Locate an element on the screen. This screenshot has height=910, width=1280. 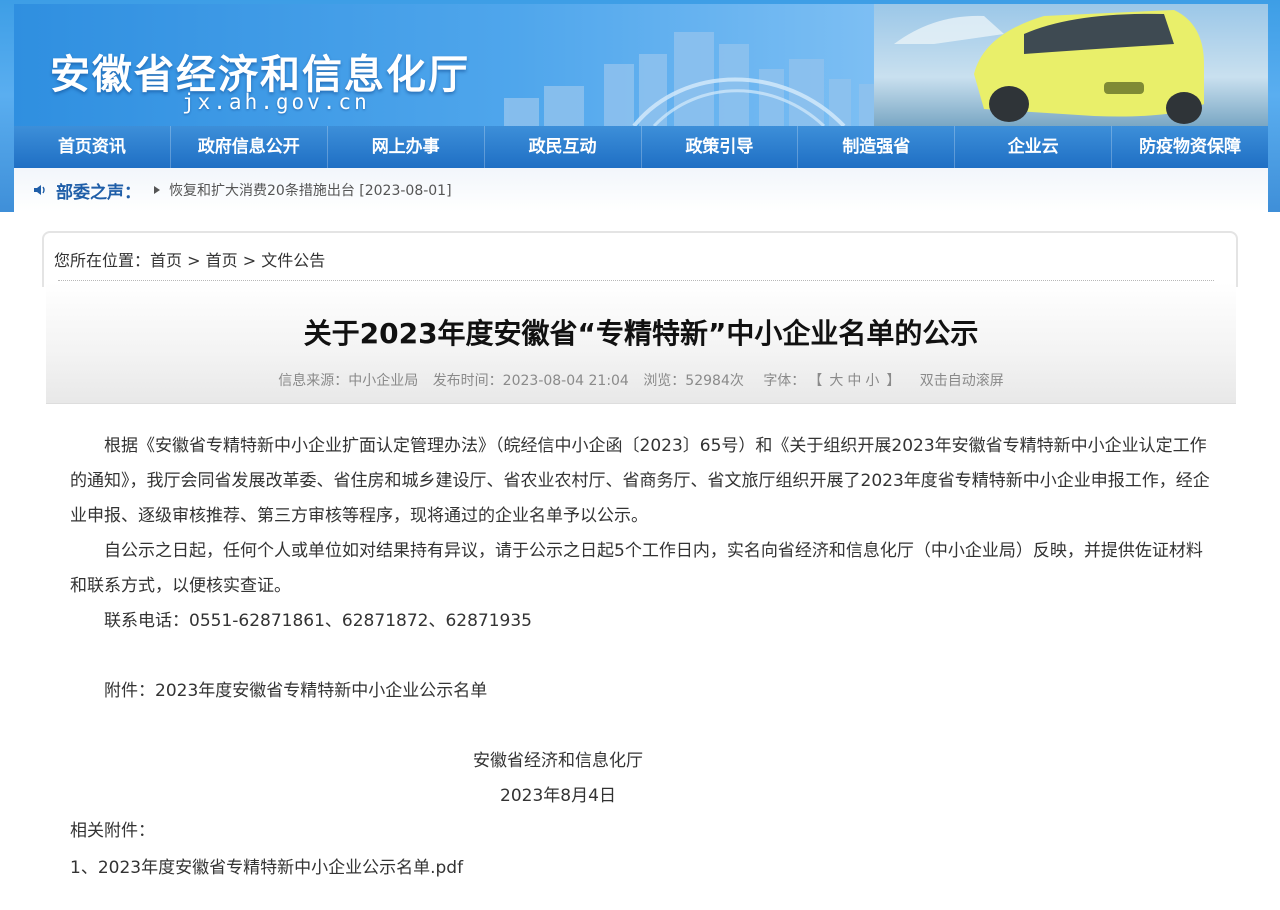
meta-views: 浏览：52984次 is located at coordinates (693, 381).